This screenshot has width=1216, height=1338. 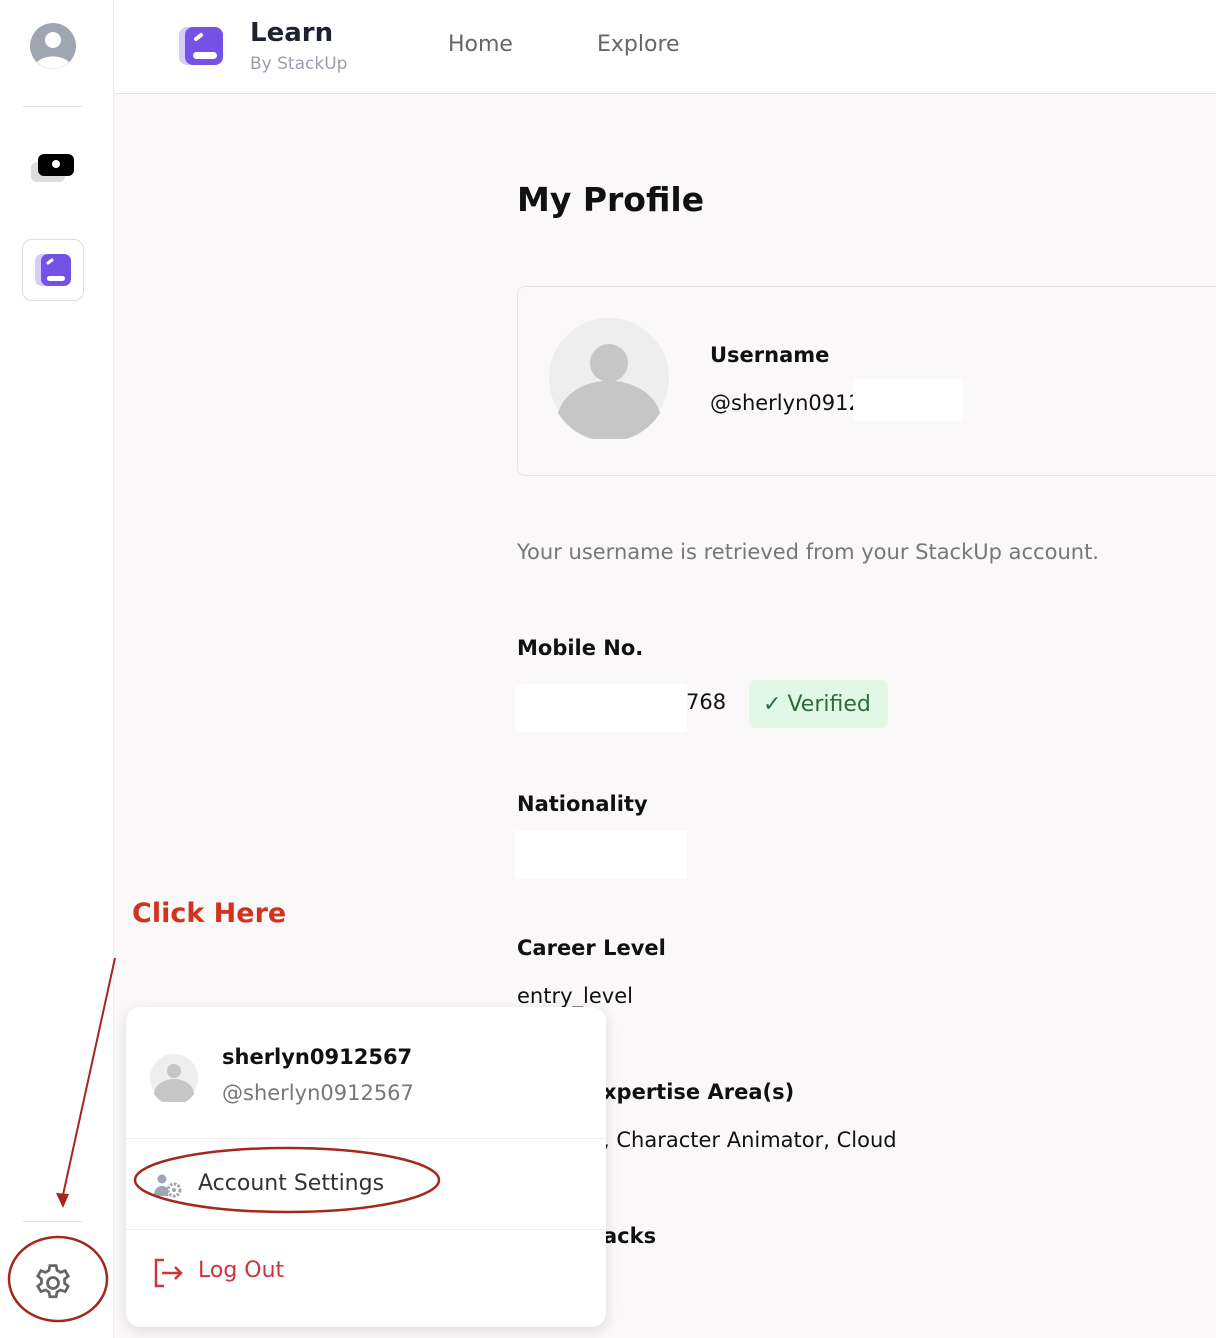 What do you see at coordinates (591, 948) in the screenshot?
I see `career-label: Career Level` at bounding box center [591, 948].